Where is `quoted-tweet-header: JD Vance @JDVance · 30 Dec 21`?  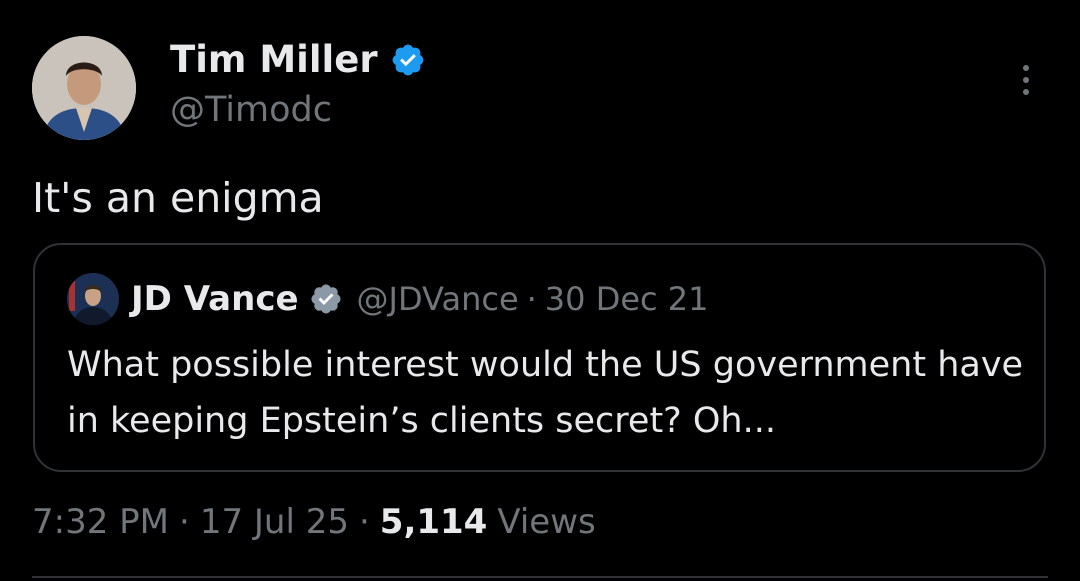 quoted-tweet-header: JD Vance @JDVance · 30 Dec 21 is located at coordinates (420, 299).